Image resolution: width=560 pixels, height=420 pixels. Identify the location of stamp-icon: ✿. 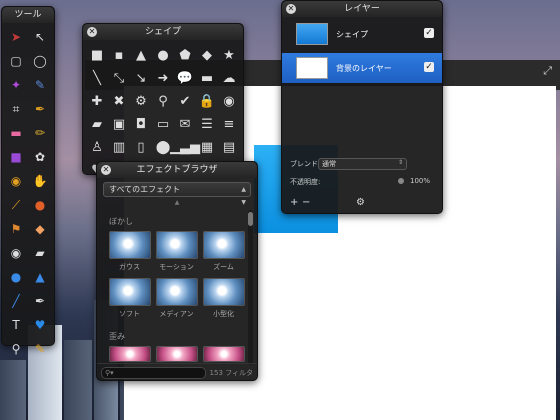
(40, 157).